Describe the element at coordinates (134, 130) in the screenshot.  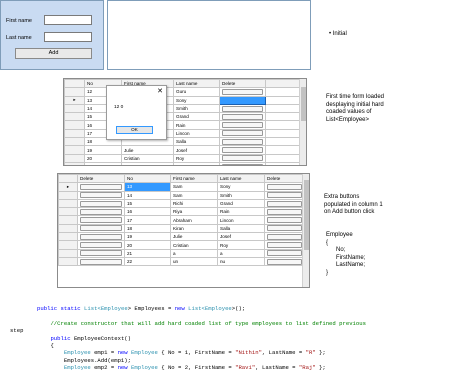
I see `ok-button: OK` at that location.